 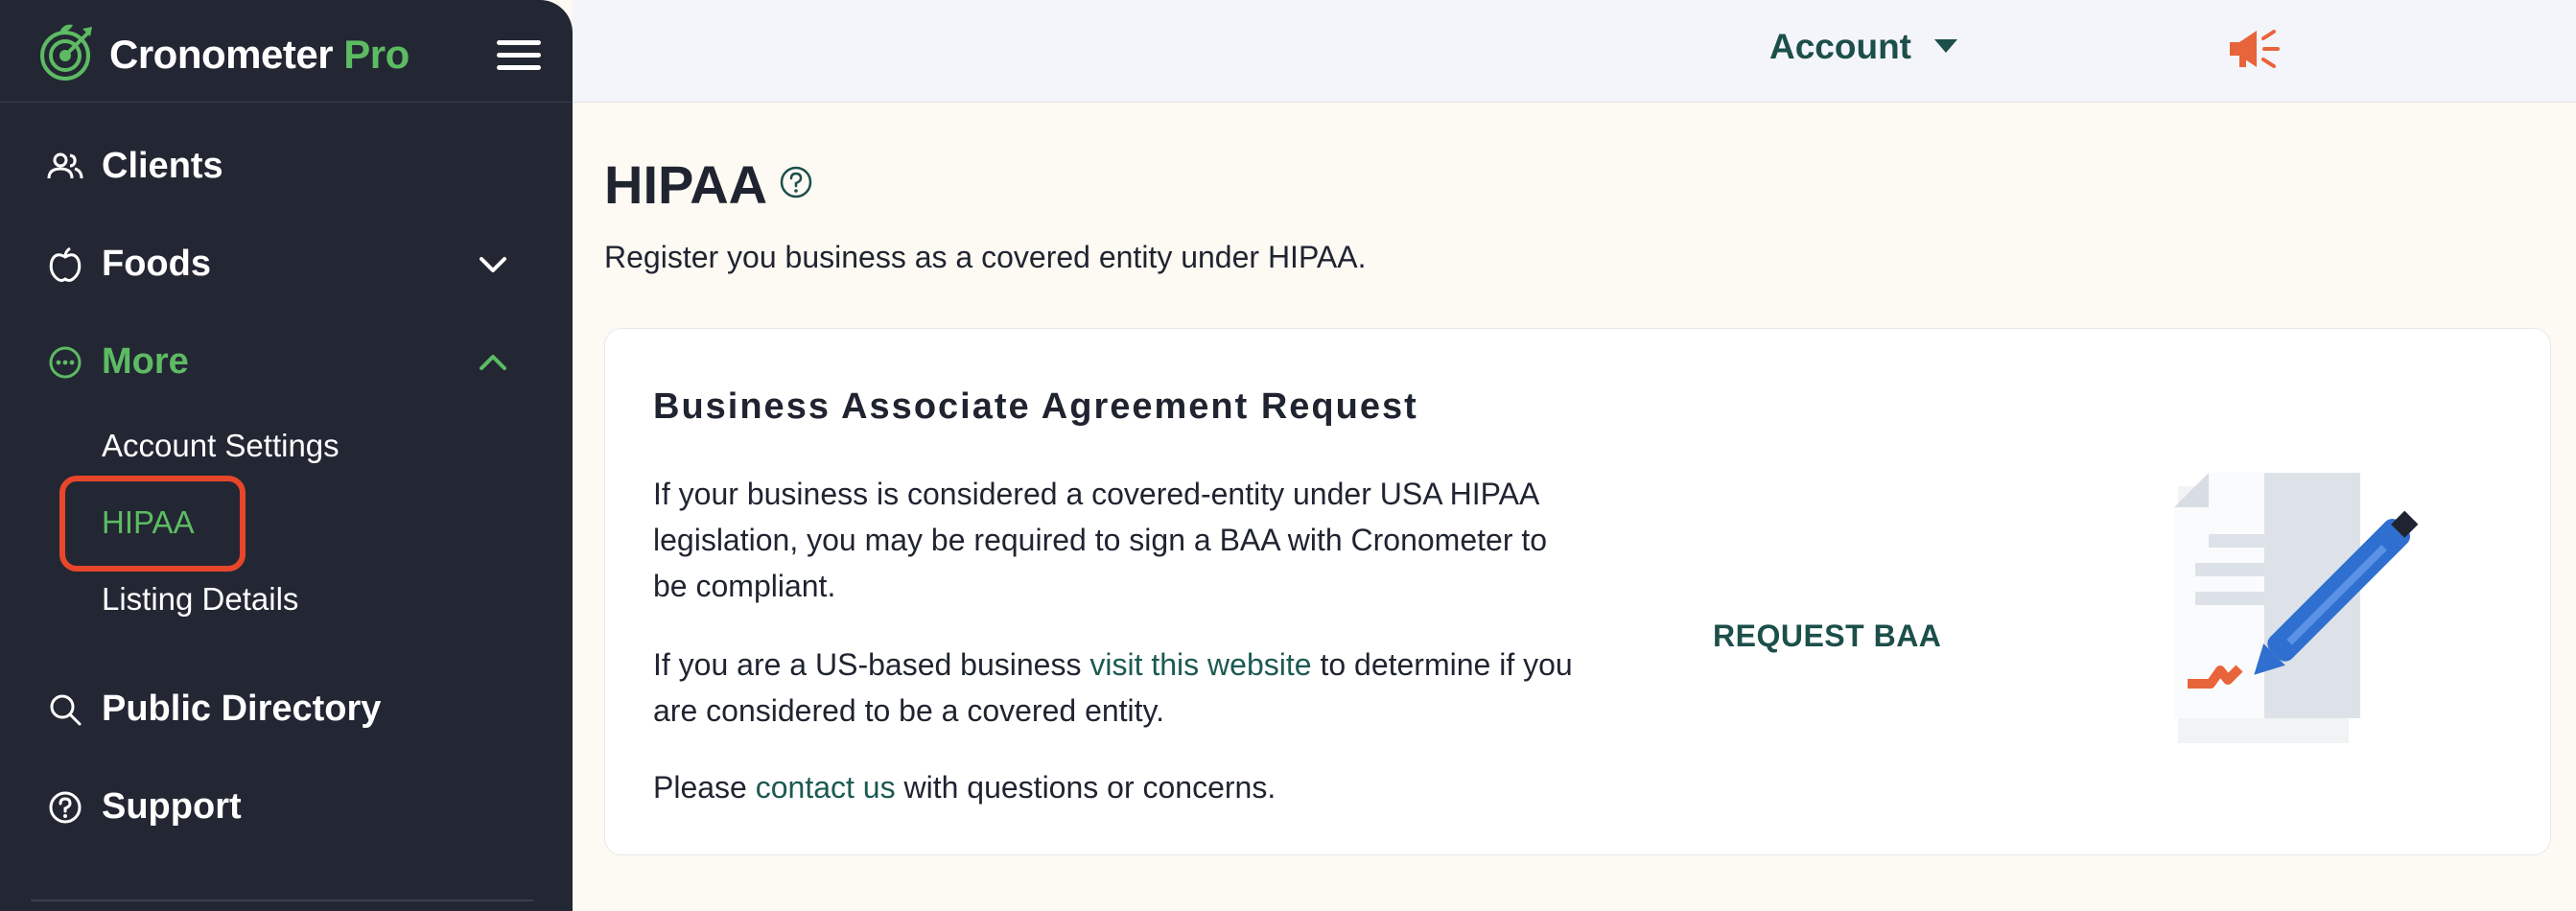 I want to click on menu-toggle-button, so click(x=519, y=56).